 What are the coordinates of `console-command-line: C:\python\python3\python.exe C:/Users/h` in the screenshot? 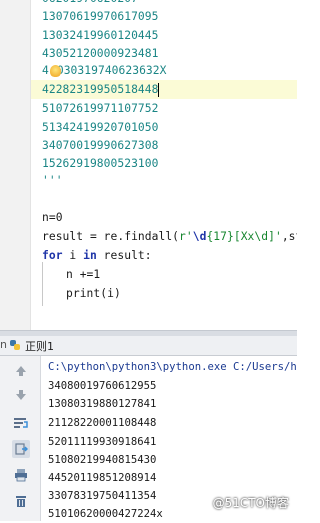 It's located at (172, 367).